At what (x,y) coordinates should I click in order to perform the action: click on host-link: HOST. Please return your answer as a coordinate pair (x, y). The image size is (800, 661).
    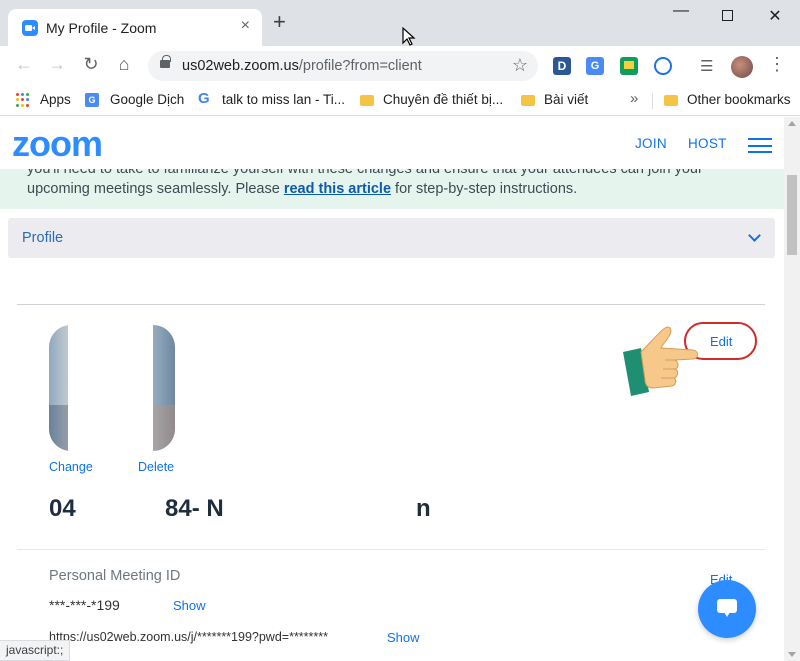
    Looking at the image, I should click on (707, 143).